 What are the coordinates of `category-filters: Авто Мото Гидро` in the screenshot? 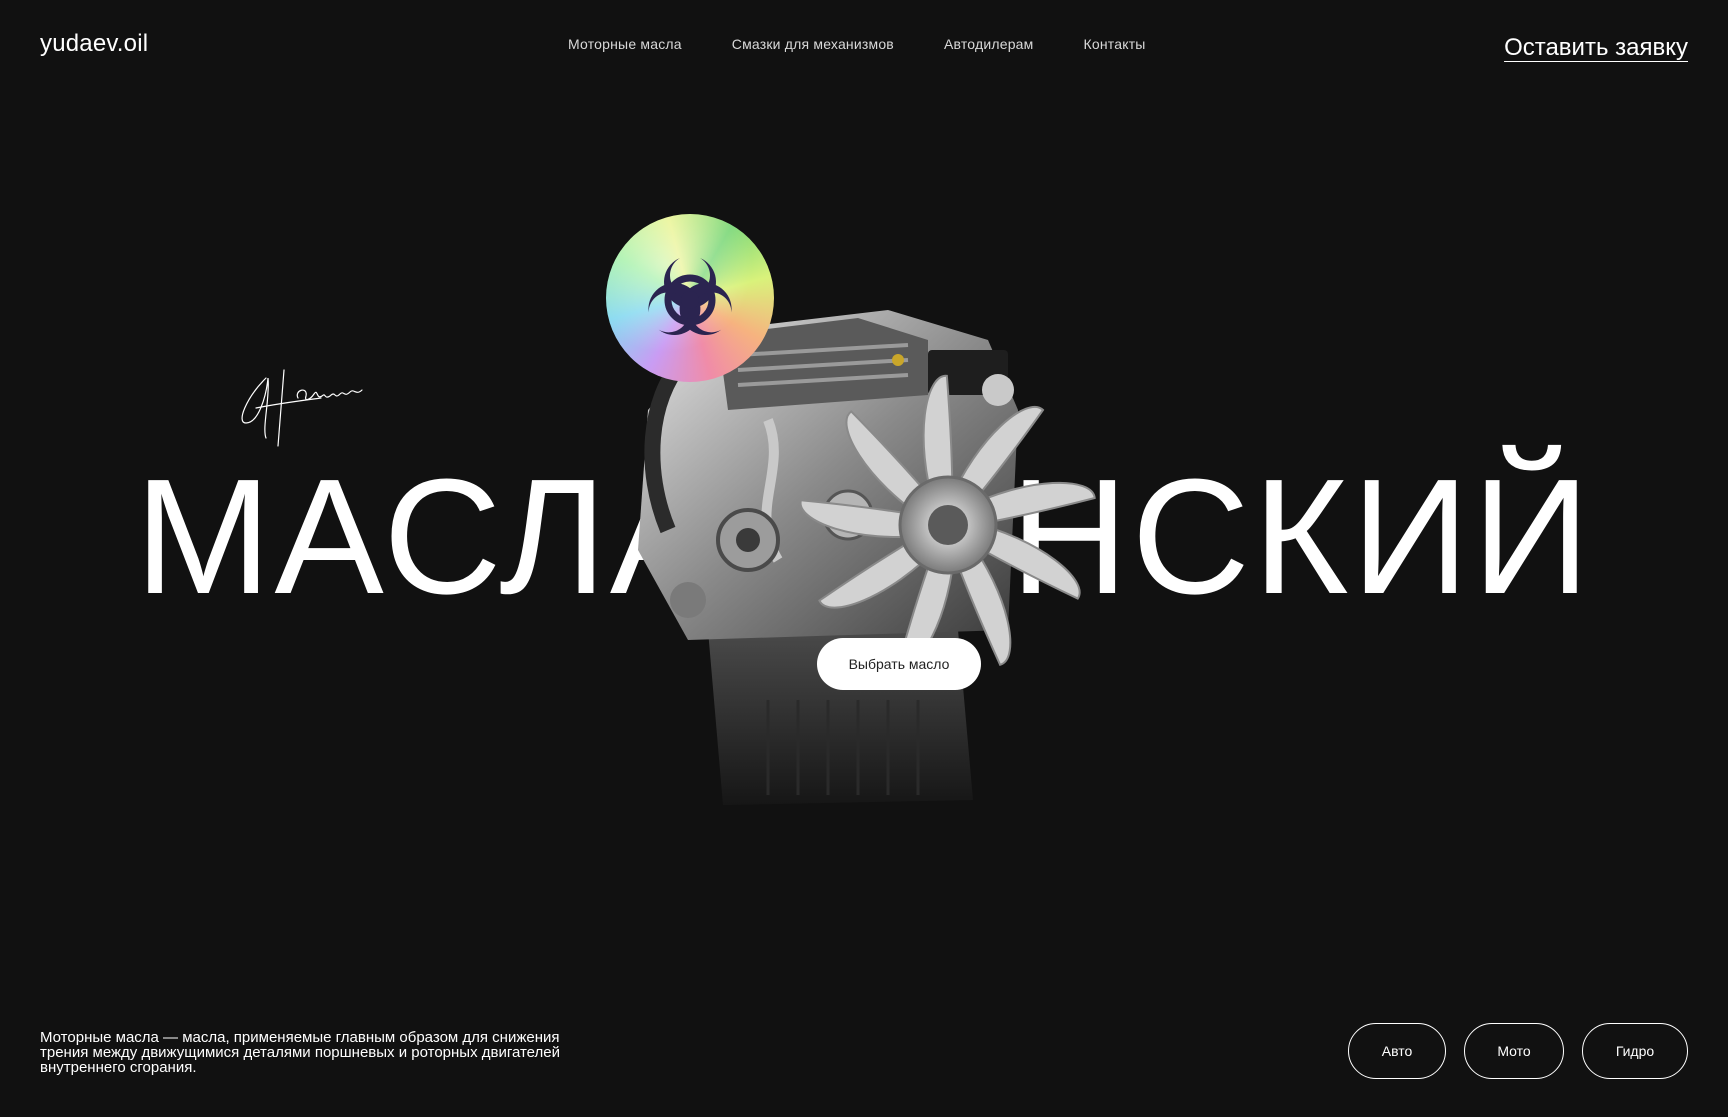 It's located at (1509, 1051).